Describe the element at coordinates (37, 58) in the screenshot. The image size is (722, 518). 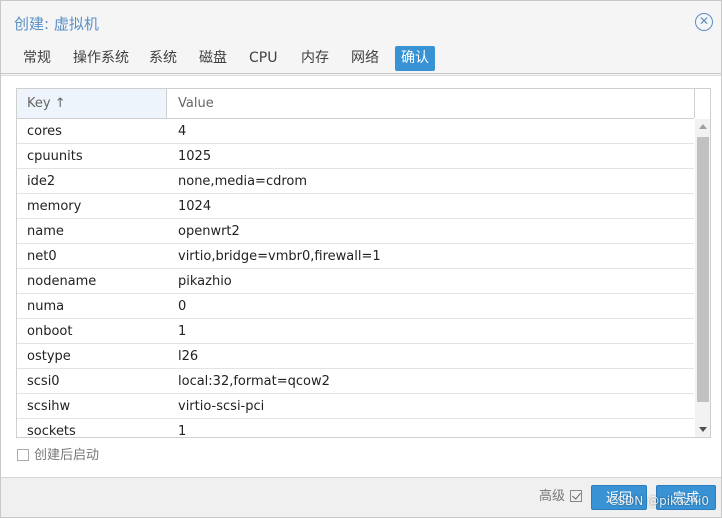
I see `tab-general: 常规` at that location.